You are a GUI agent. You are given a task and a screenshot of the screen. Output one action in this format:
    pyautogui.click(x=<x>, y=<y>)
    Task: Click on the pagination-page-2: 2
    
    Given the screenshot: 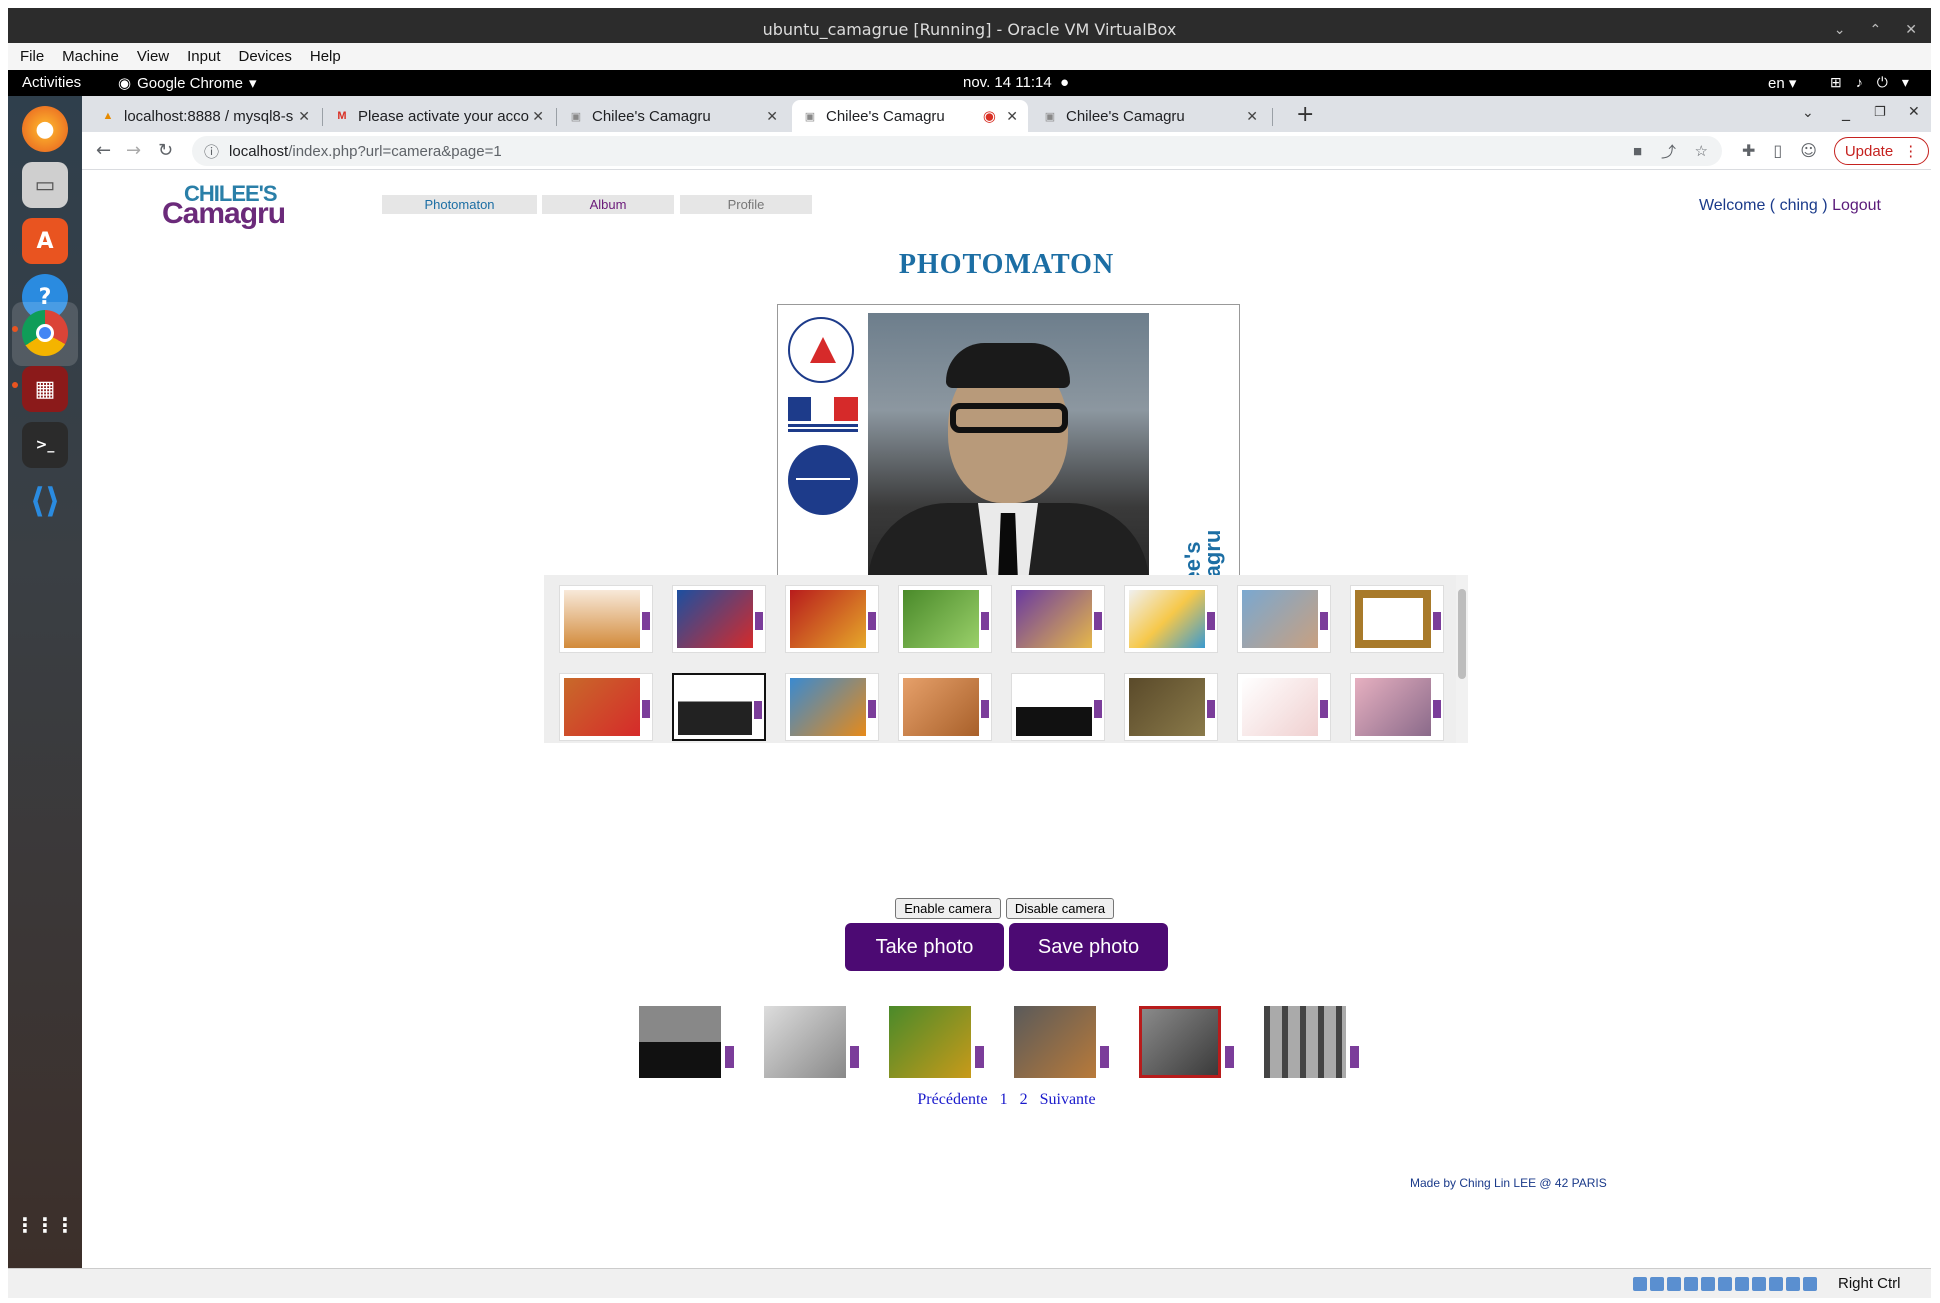 What is the action you would take?
    pyautogui.click(x=1024, y=1099)
    